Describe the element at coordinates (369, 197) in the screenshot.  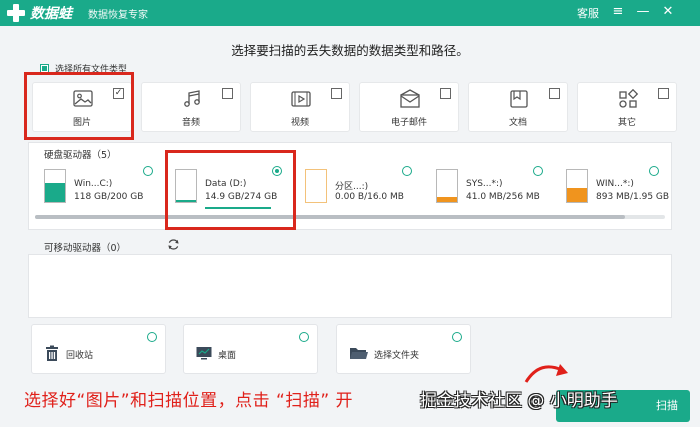
I see `drive-size: 0.00 B/16.0 MB` at that location.